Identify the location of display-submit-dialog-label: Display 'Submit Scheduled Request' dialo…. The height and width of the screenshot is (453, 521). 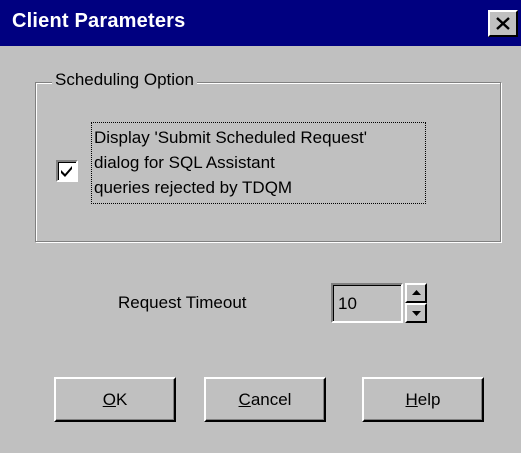
(258, 163).